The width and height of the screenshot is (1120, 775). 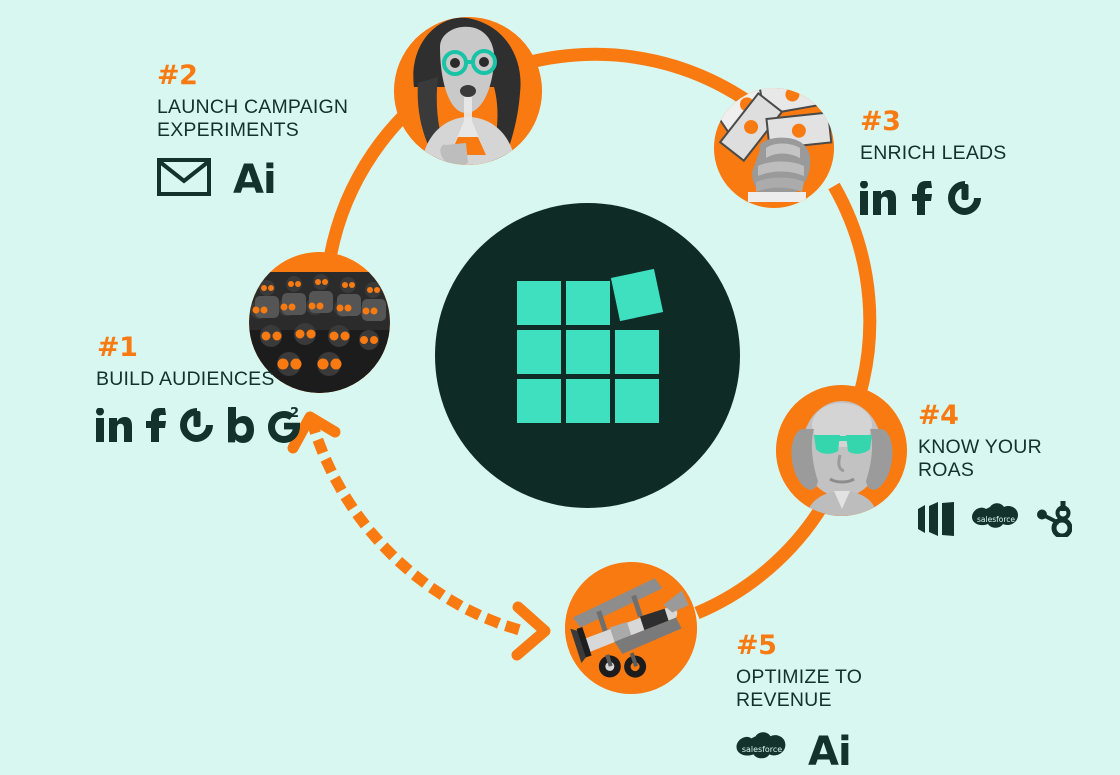 I want to click on step-number-5: #5, so click(x=756, y=645).